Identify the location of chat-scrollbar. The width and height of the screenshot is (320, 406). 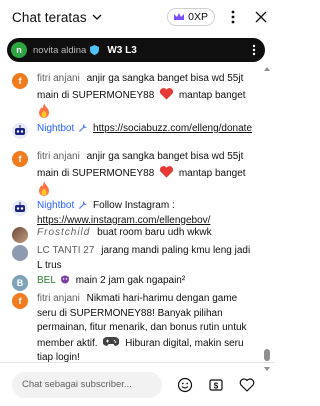
(267, 218).